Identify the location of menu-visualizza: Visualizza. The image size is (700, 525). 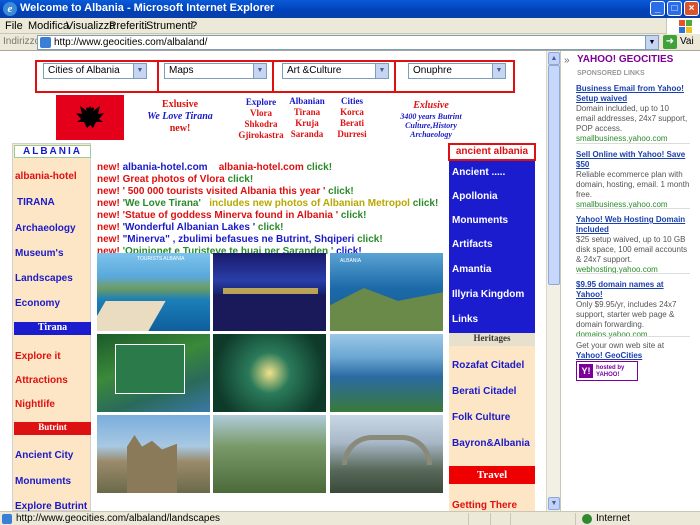
(90, 26).